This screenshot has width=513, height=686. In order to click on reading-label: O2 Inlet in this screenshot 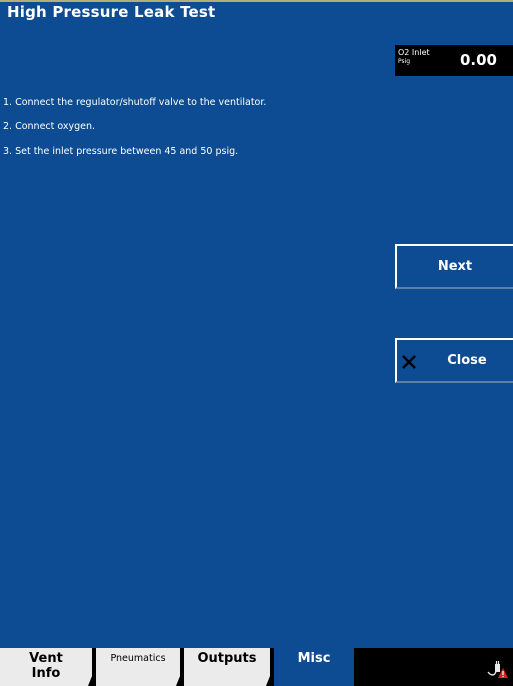, I will do `click(414, 52)`.